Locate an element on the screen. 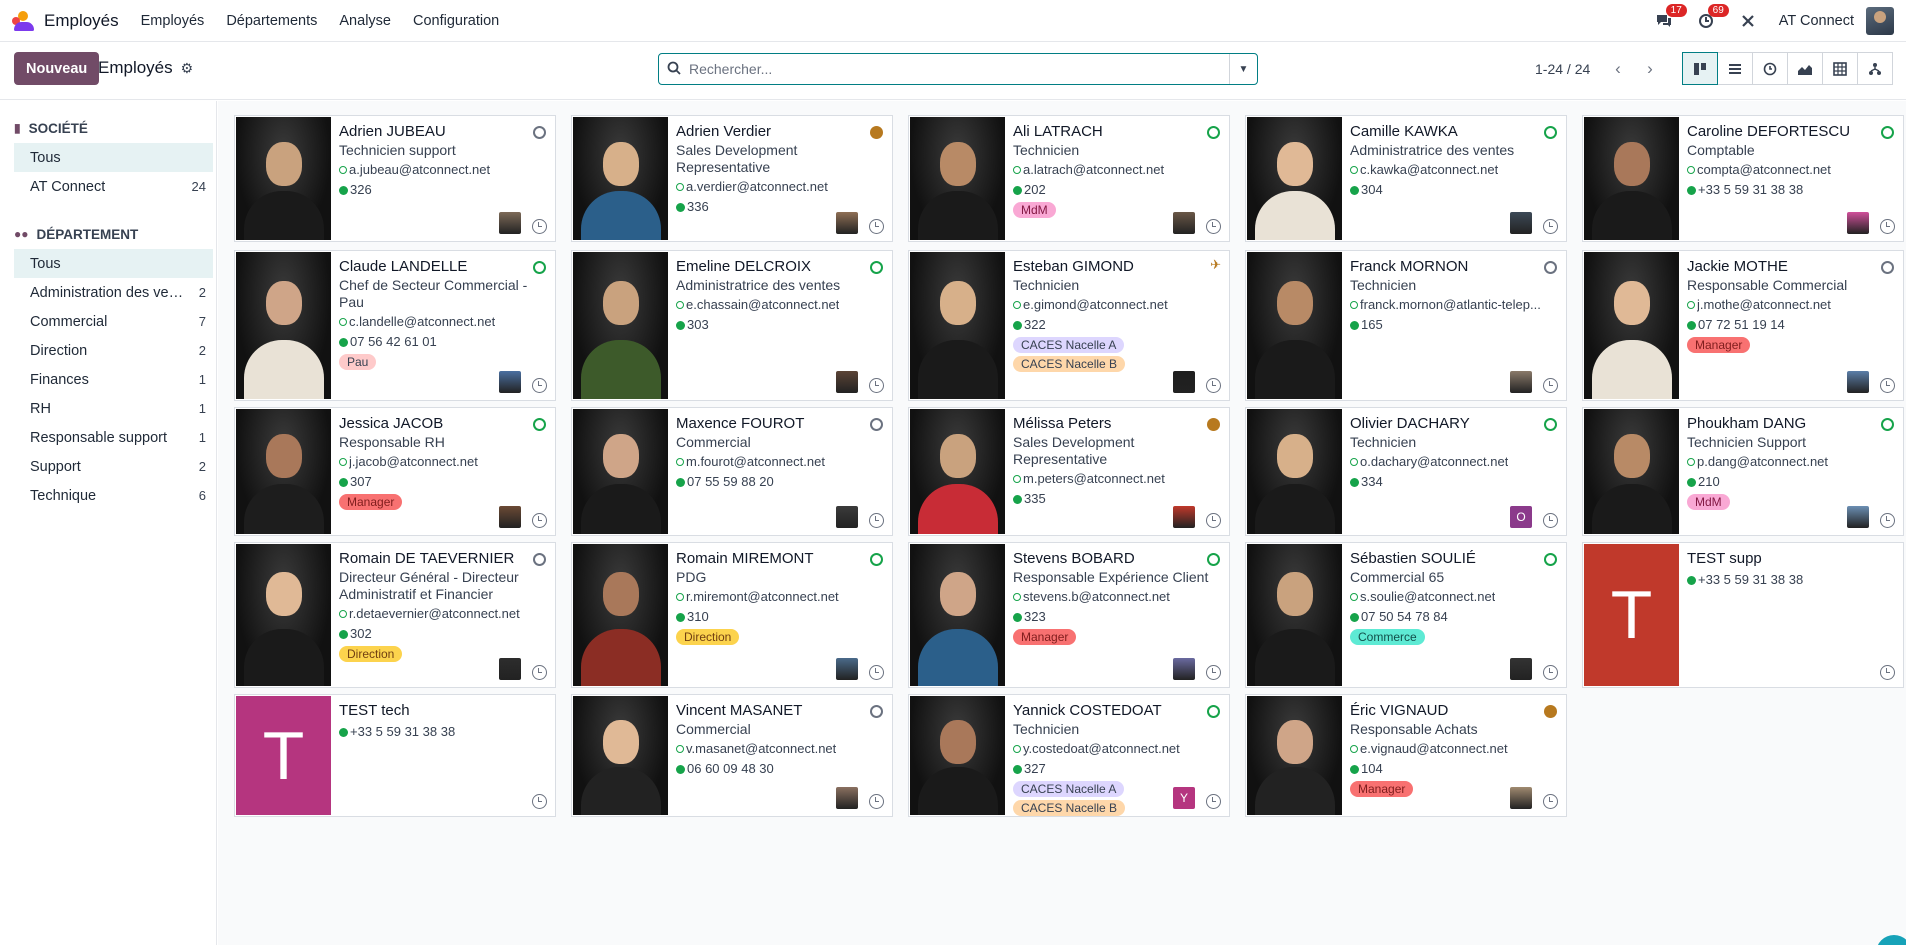  department-filter-technique: Technique 6 is located at coordinates (108, 495).